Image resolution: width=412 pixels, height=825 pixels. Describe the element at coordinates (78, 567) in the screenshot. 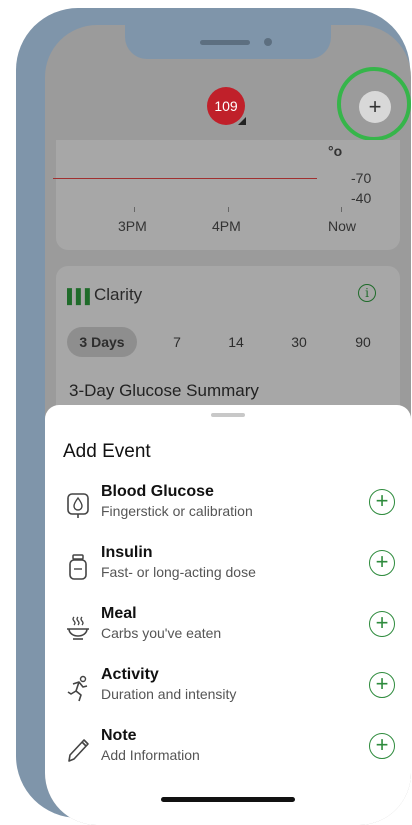

I see `insulin-vial-icon` at that location.